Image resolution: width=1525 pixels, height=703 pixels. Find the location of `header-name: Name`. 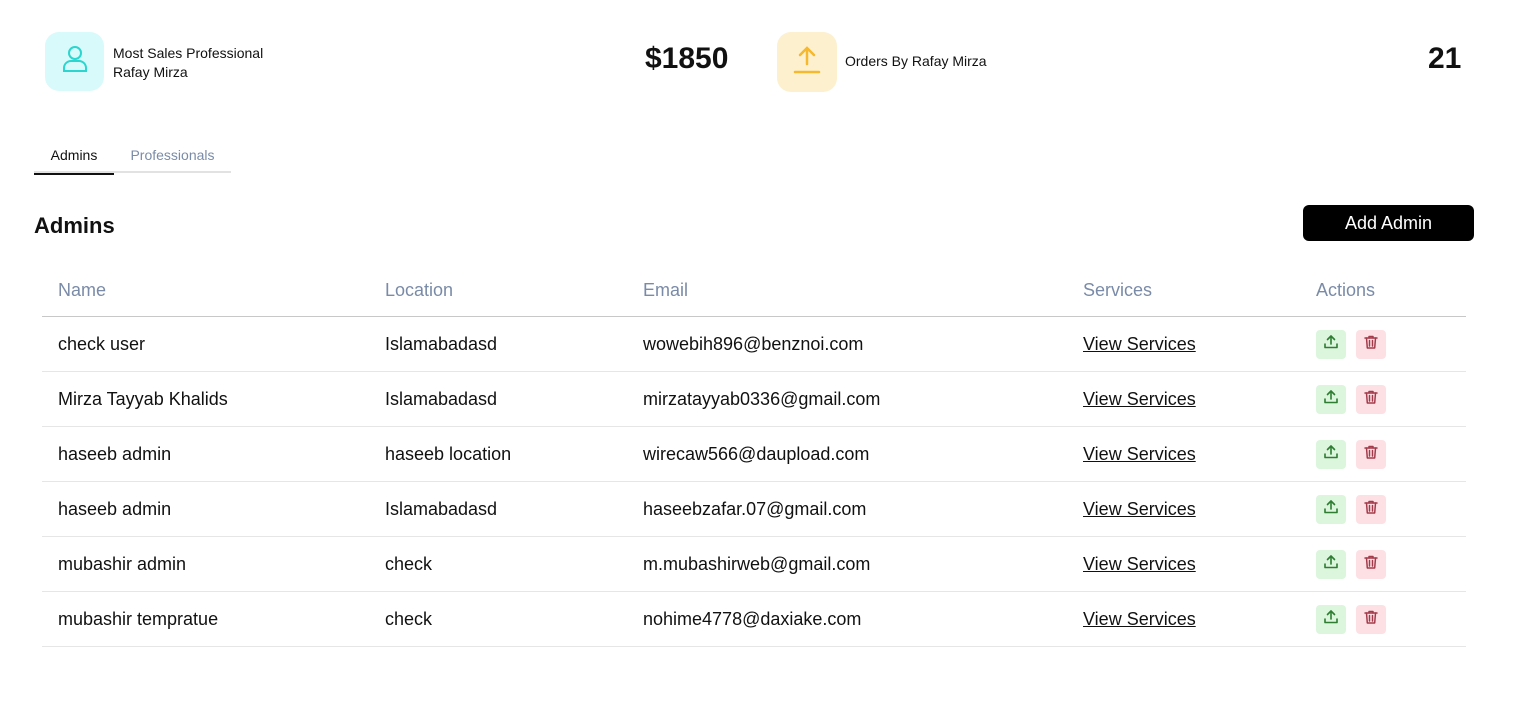

header-name: Name is located at coordinates (82, 290).